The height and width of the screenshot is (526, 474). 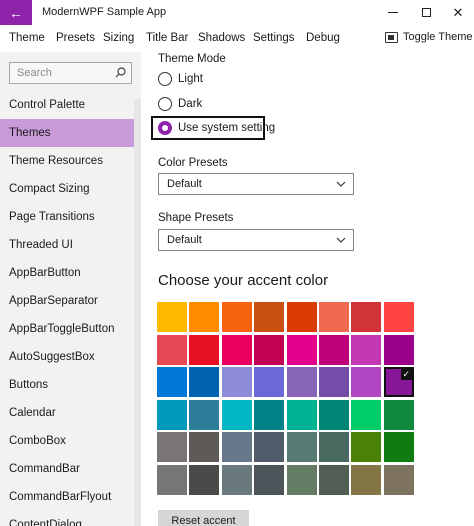 What do you see at coordinates (70, 301) in the screenshot?
I see `sidebar-item-appbarseparator: AppBarSeparator` at bounding box center [70, 301].